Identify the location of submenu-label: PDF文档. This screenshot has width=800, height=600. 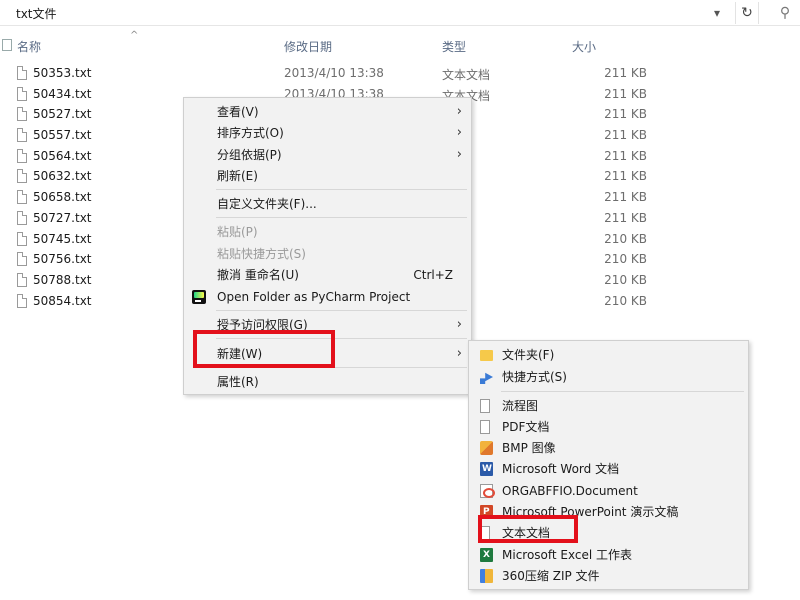
(526, 427).